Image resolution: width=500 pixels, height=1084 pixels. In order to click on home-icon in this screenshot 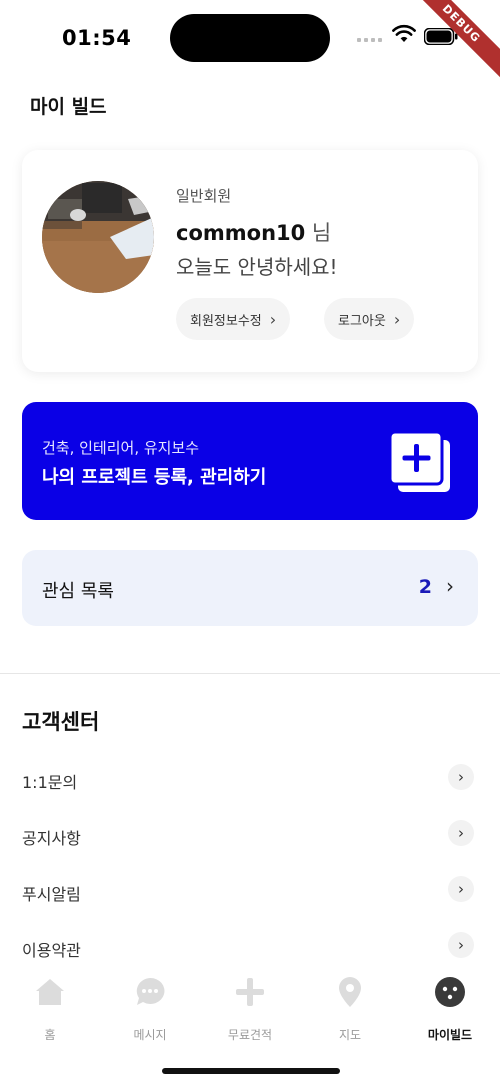, I will do `click(50, 992)`.